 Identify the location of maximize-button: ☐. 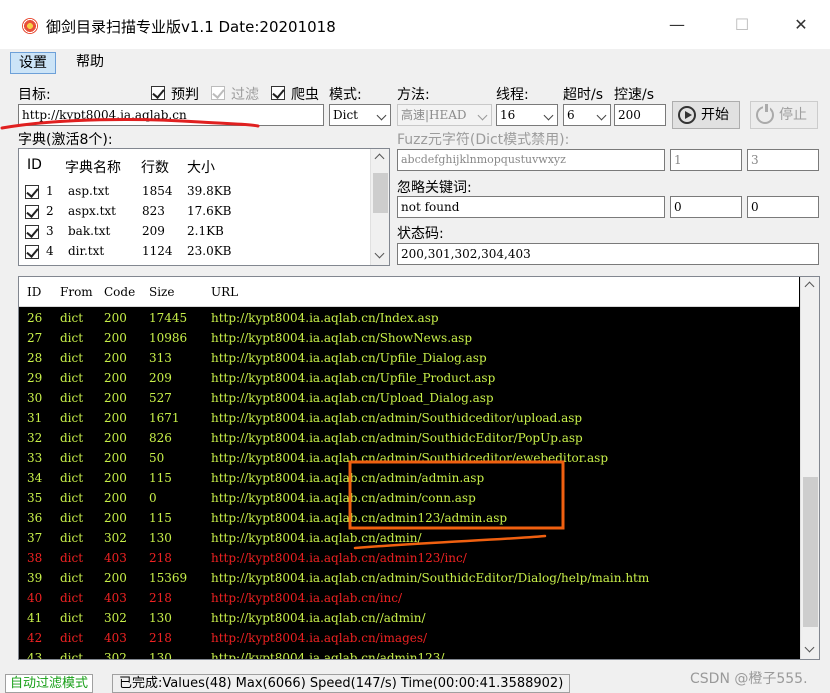
(742, 25).